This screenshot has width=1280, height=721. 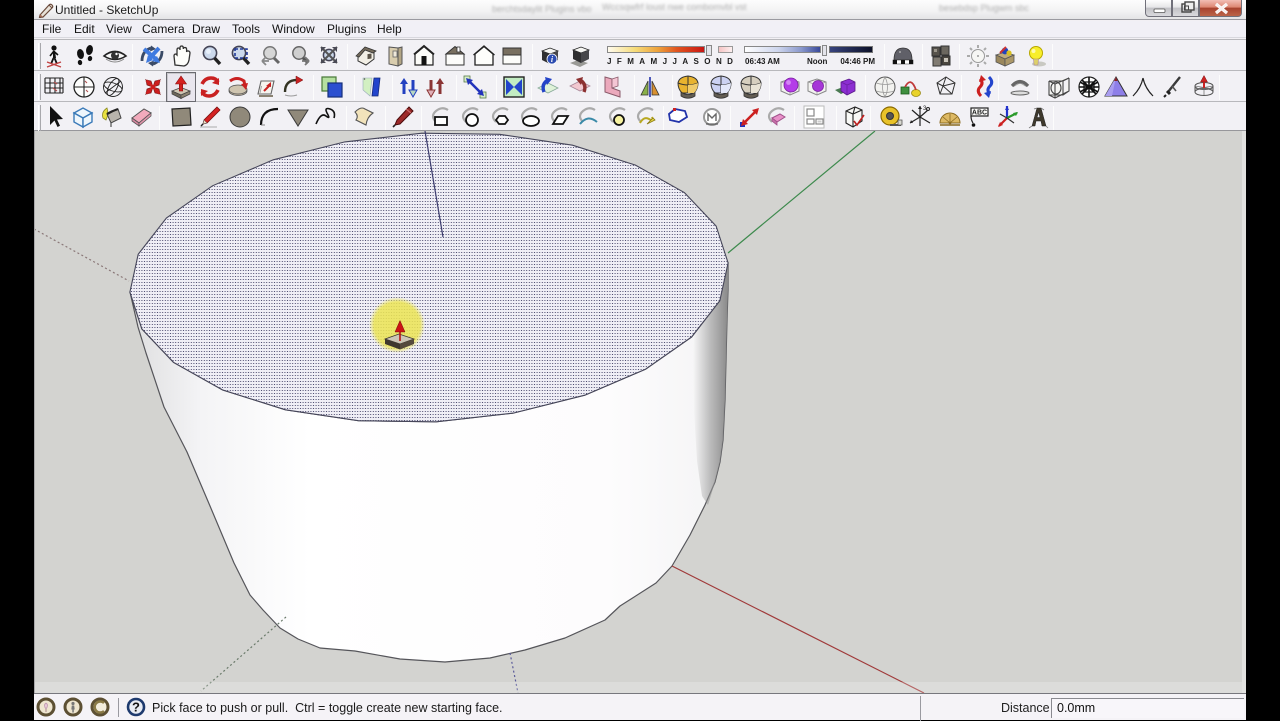 I want to click on svg-text: ABC, so click(x=979, y=113).